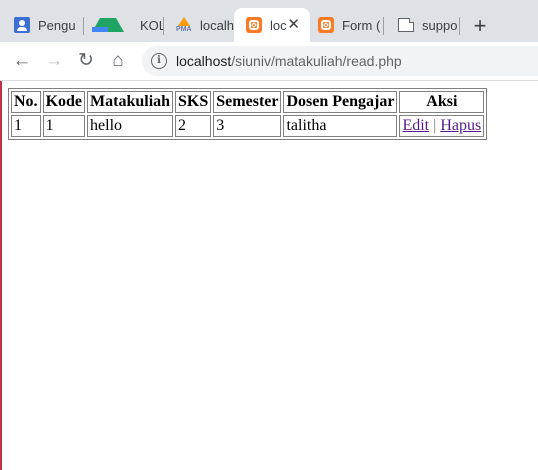 The image size is (538, 470). What do you see at coordinates (130, 102) in the screenshot?
I see `header-matakuliah: Matakuliah` at bounding box center [130, 102].